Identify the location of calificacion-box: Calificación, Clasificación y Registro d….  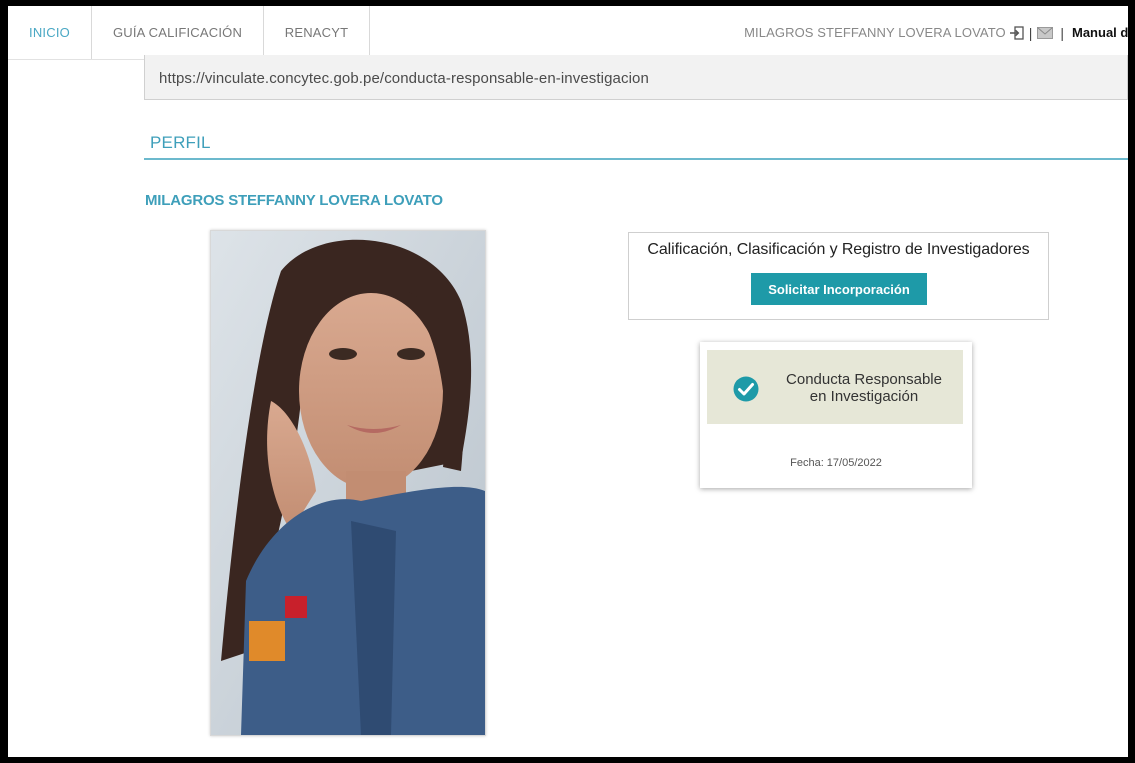
(838, 276).